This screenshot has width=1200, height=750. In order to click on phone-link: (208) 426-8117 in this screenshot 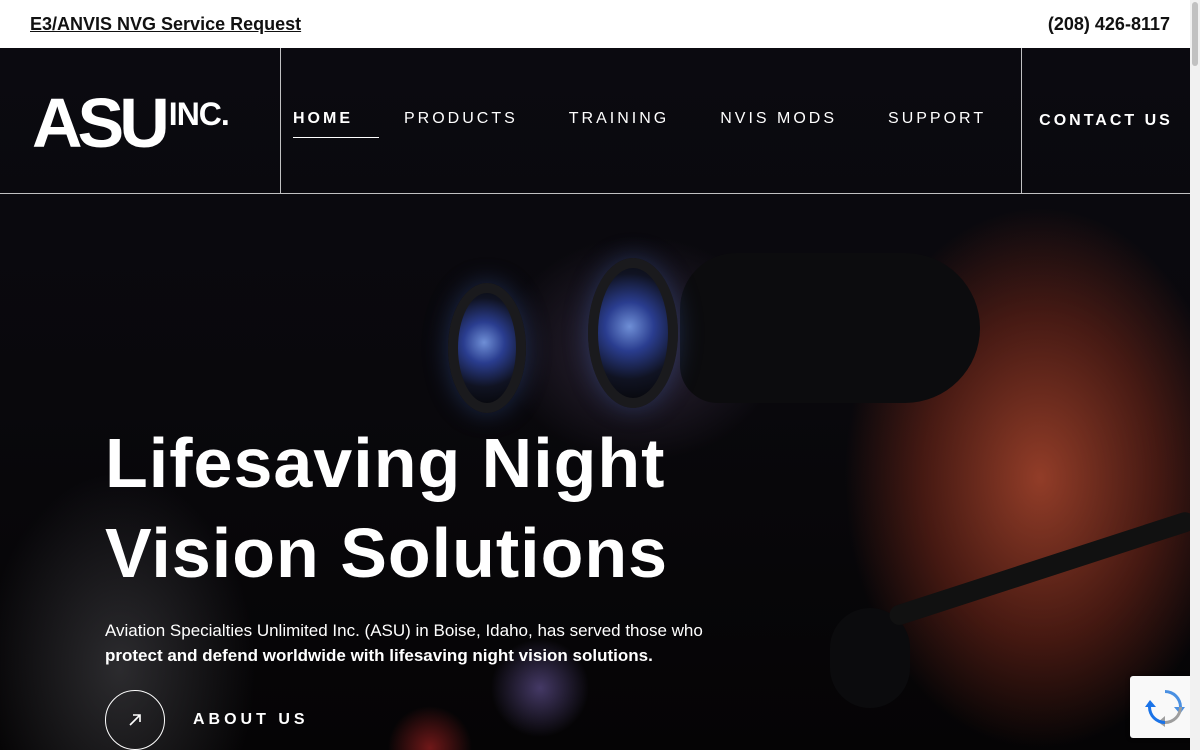, I will do `click(1109, 24)`.